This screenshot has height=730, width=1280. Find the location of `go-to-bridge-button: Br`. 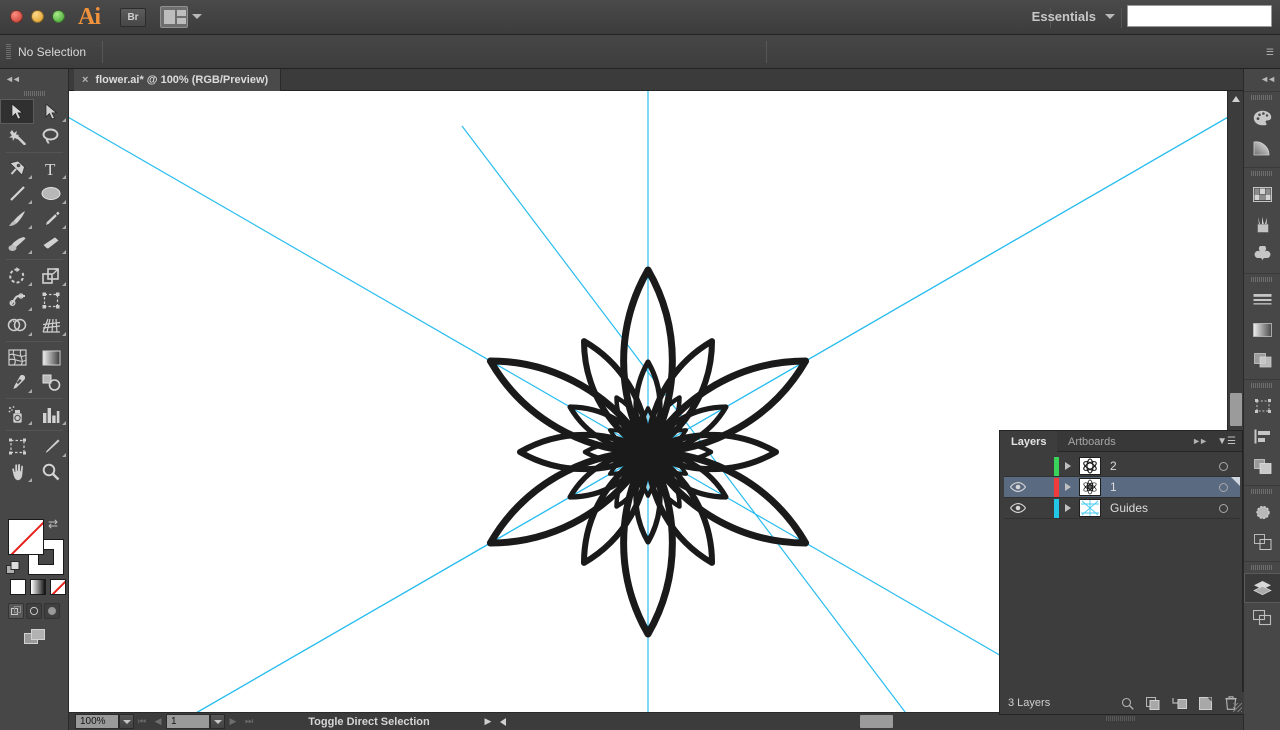

go-to-bridge-button: Br is located at coordinates (133, 17).